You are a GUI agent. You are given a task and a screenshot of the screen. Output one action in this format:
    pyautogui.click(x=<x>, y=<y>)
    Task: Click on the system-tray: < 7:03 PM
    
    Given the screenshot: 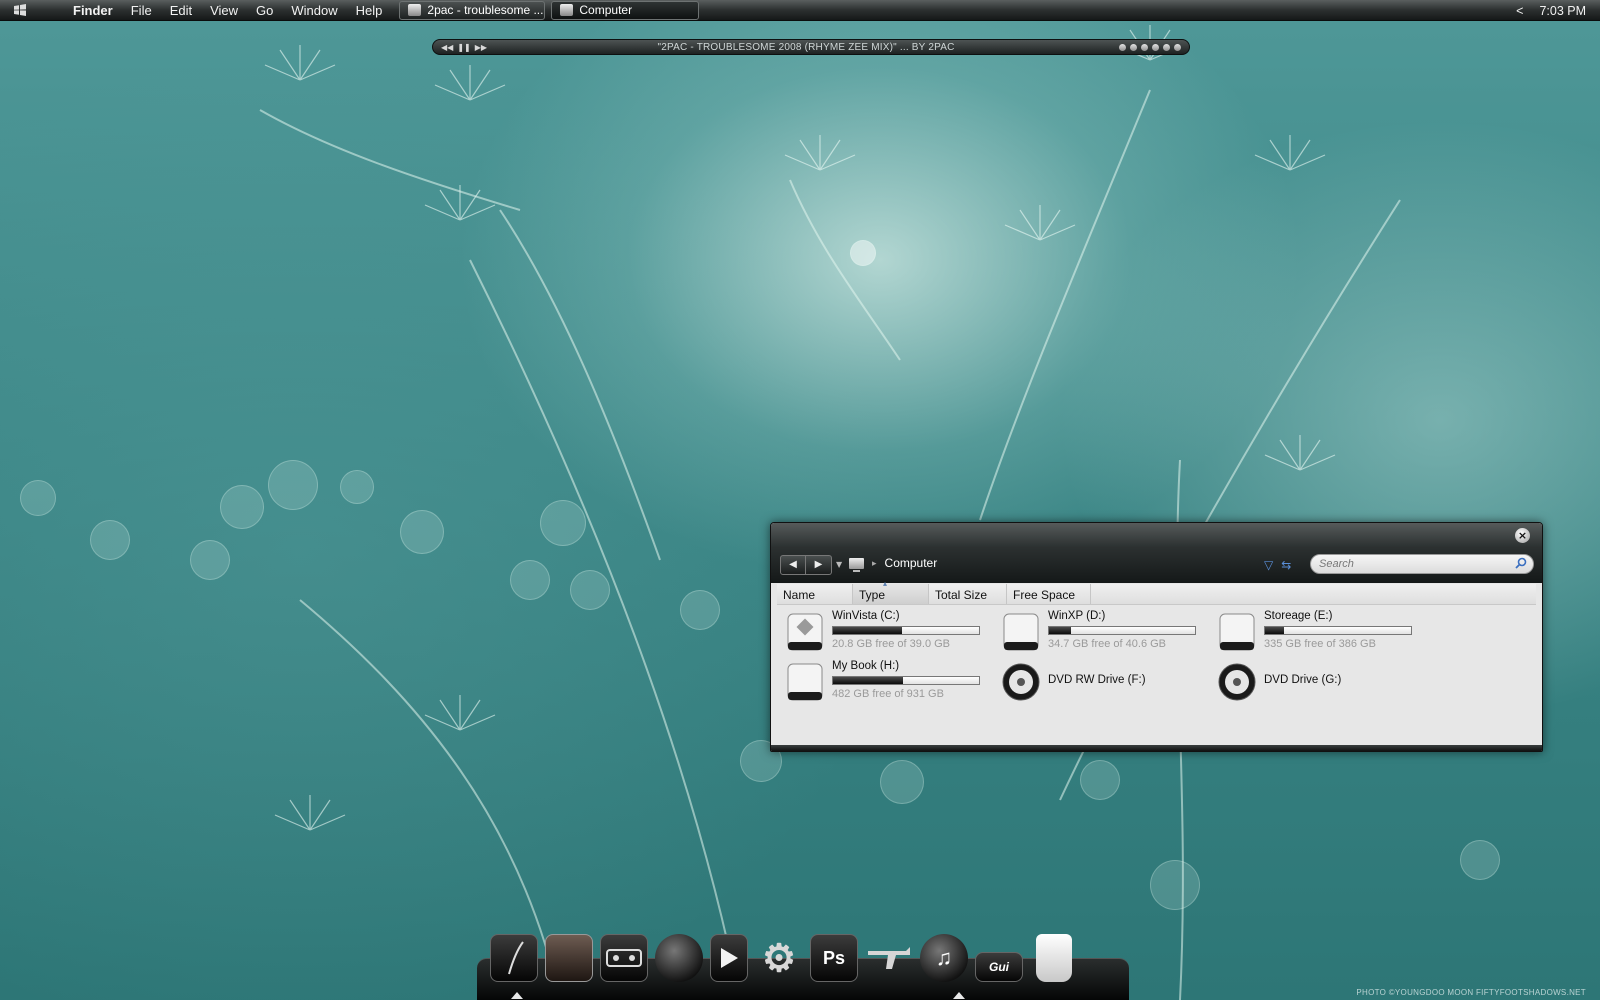 What is the action you would take?
    pyautogui.click(x=1551, y=10)
    